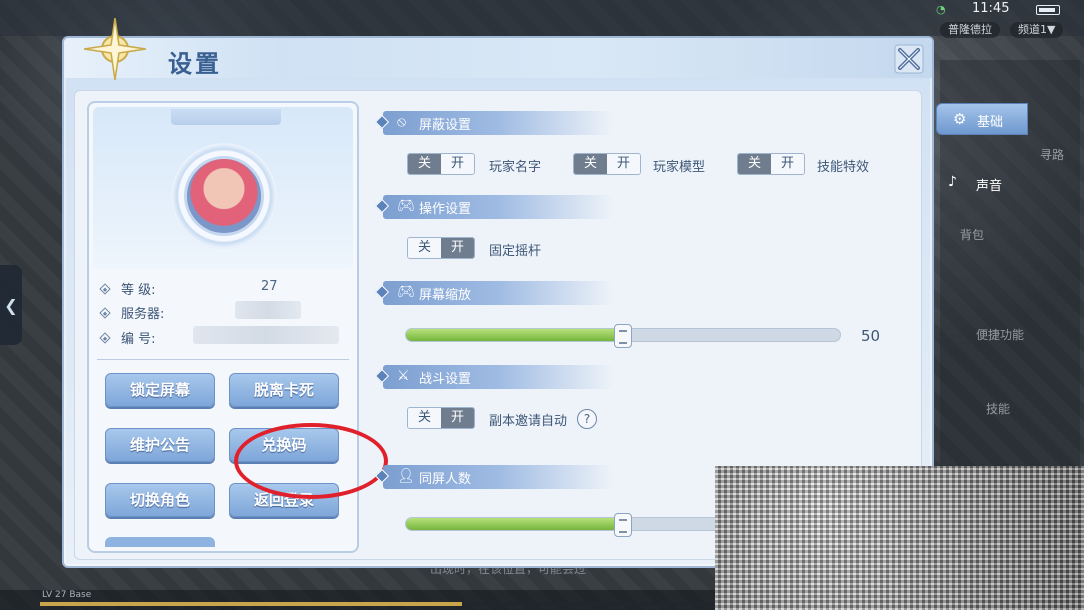  Describe the element at coordinates (311, 461) in the screenshot. I see `highlight-circle` at that location.